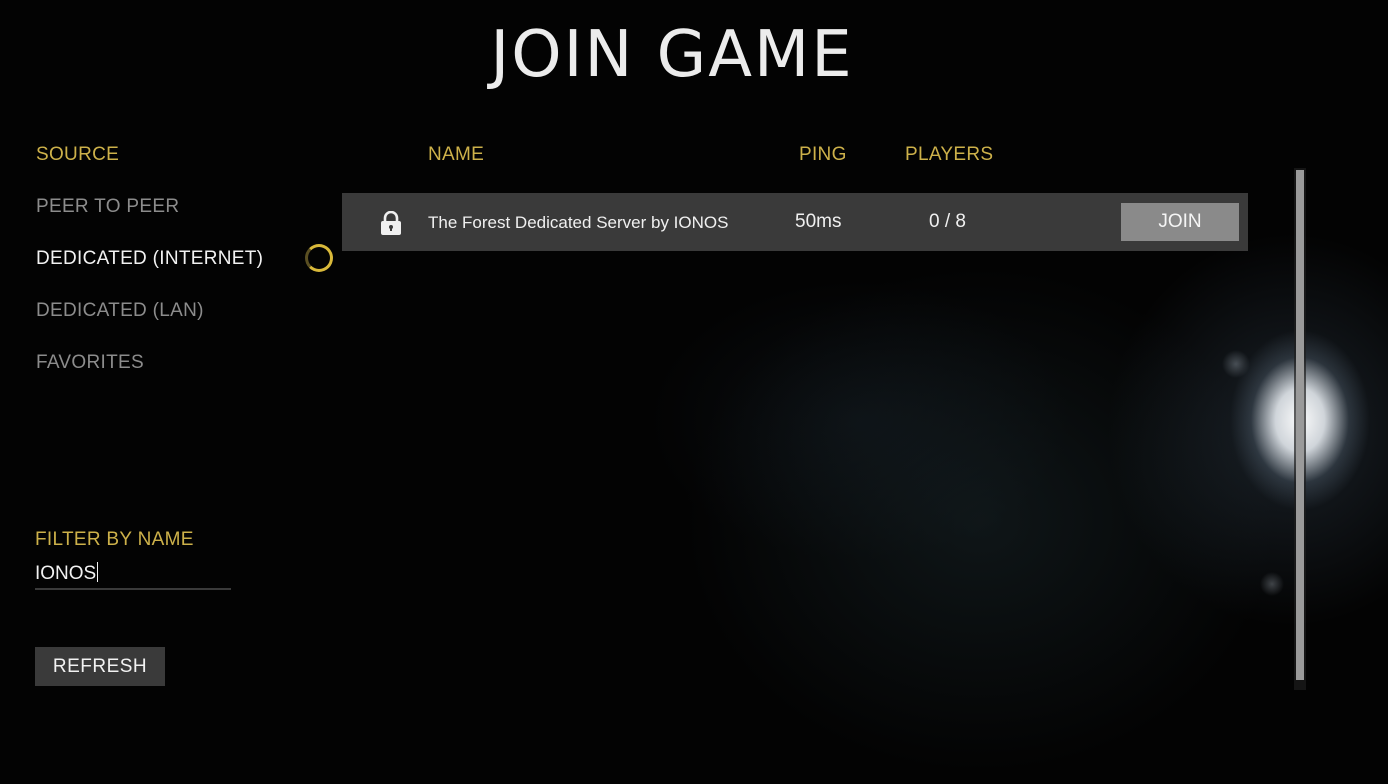 This screenshot has height=784, width=1388. Describe the element at coordinates (114, 539) in the screenshot. I see `filter-heading: FILTER BY NAME` at that location.